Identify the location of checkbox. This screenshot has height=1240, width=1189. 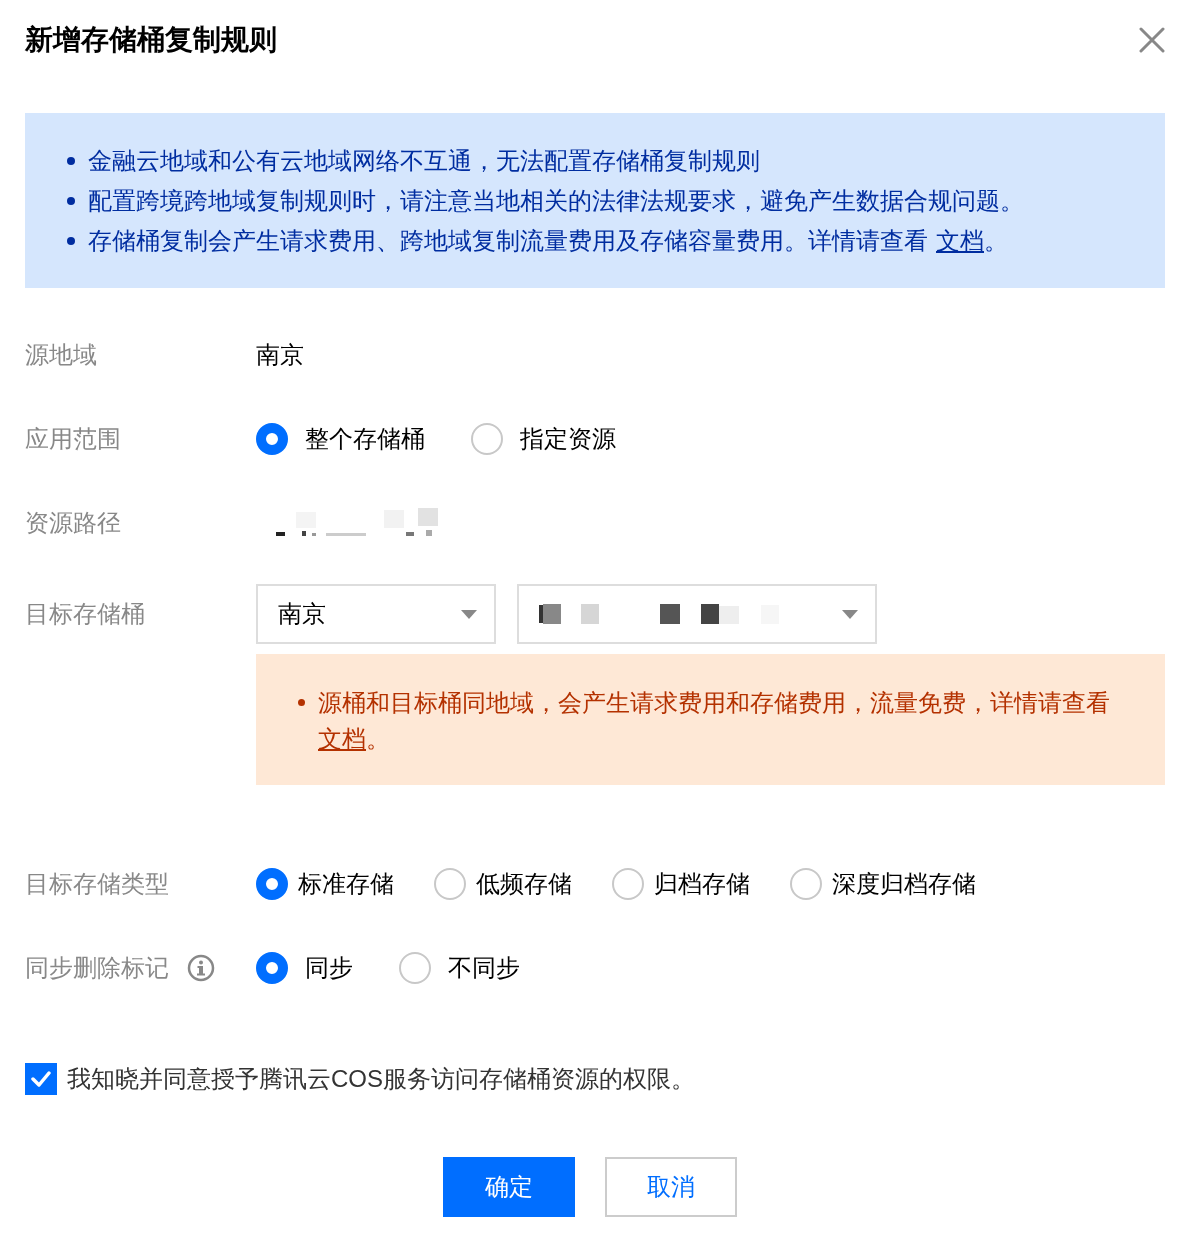
(41, 1079).